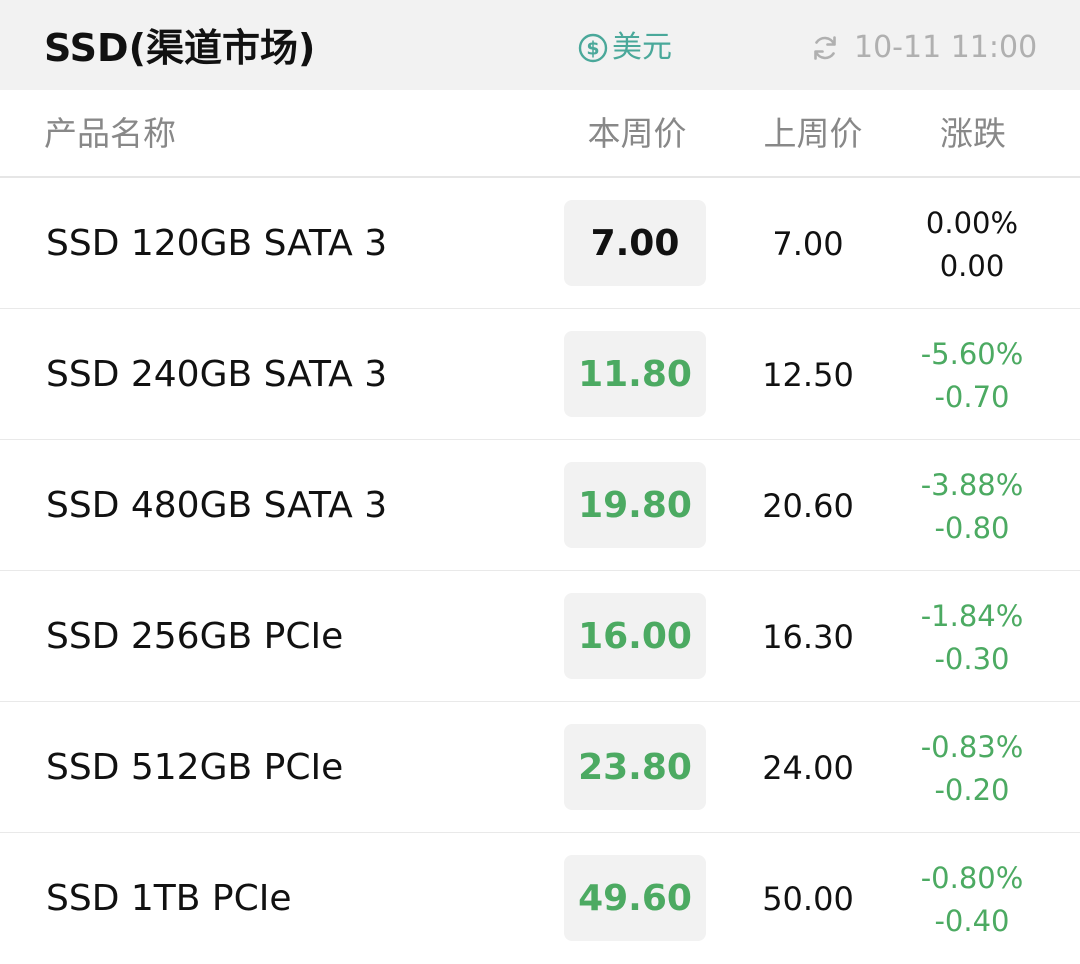 Image resolution: width=1080 pixels, height=964 pixels. Describe the element at coordinates (808, 244) in the screenshot. I see `last-week-price: 7.00` at that location.